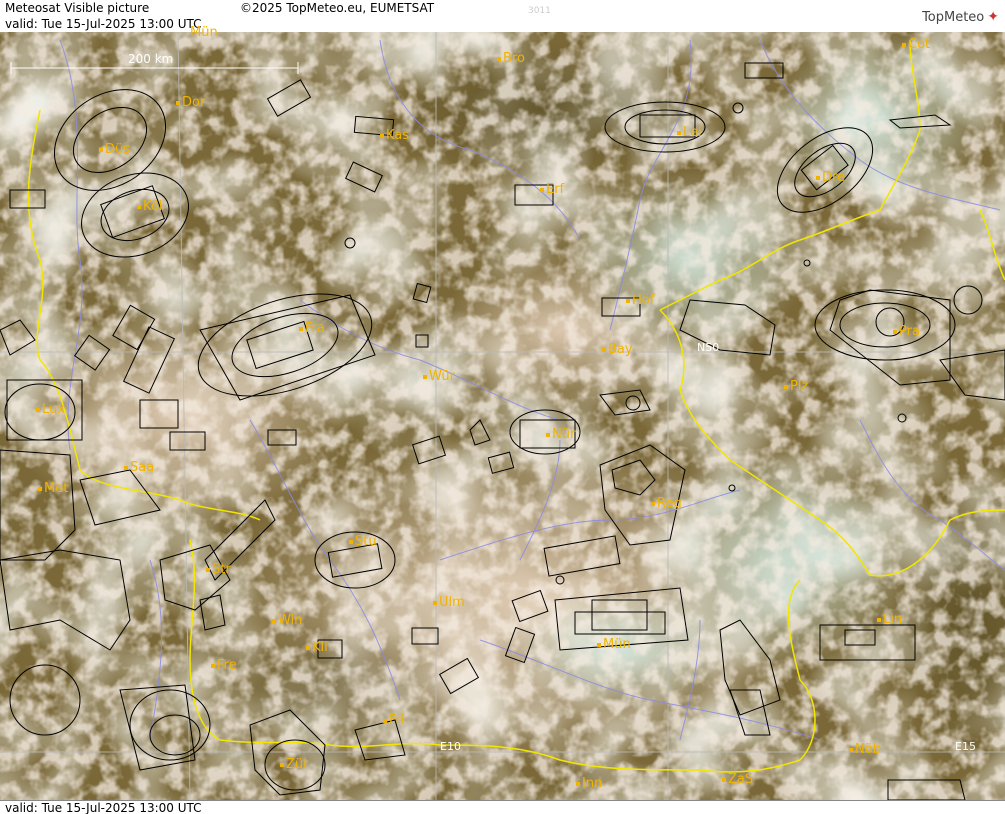 The width and height of the screenshot is (1005, 814). I want to click on city-label-bro: Bro, so click(511, 58).